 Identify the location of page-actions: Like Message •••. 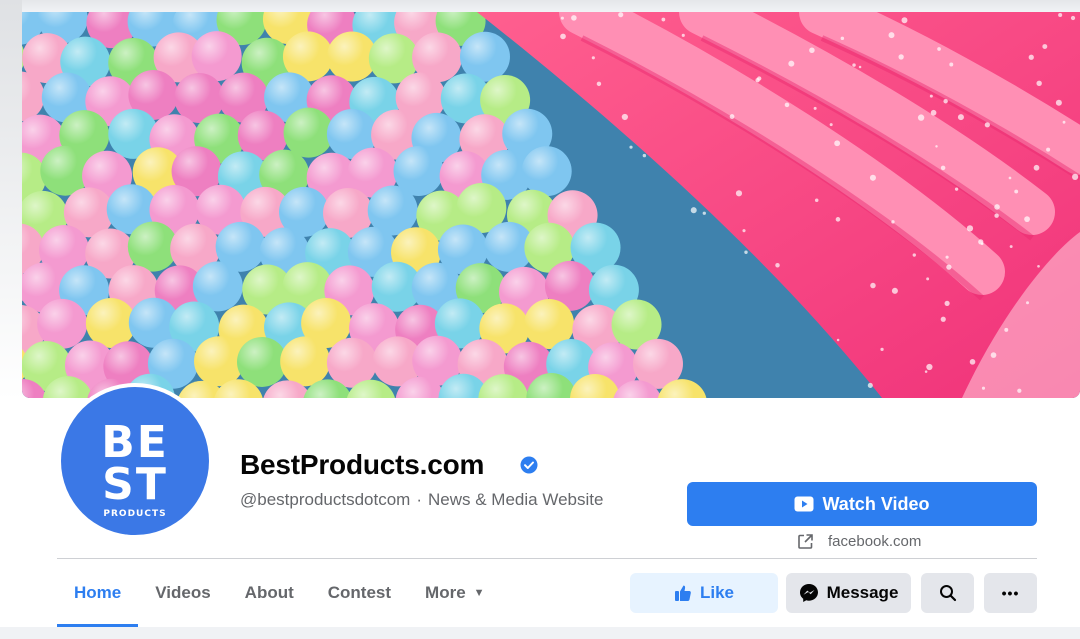
(540, 593).